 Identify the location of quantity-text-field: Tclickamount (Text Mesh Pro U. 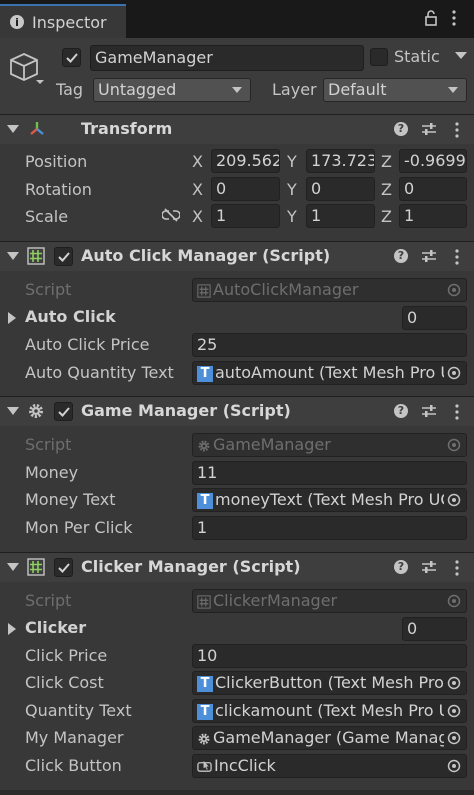
(329, 711).